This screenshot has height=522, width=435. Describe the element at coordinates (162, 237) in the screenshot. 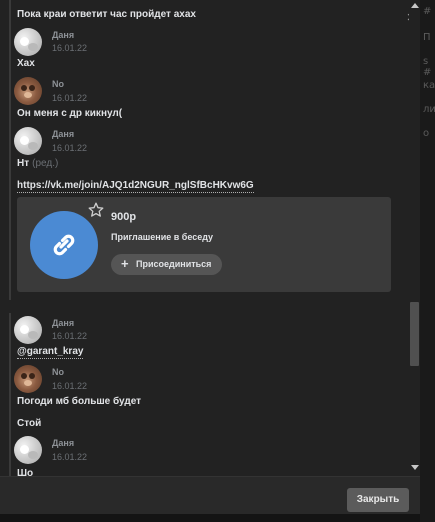

I see `chat-subtitle: Приглашение в беседу` at that location.